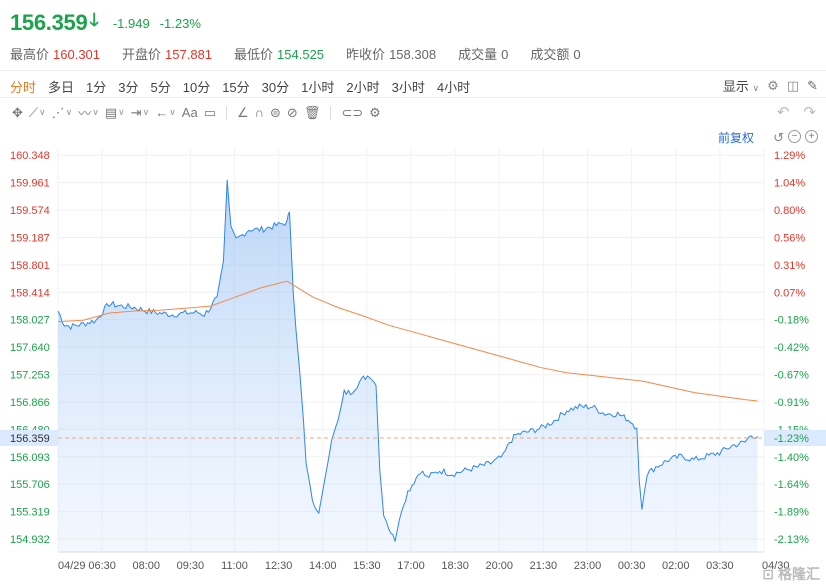  What do you see at coordinates (30, 376) in the screenshot?
I see `y-tick-left: 157.253` at bounding box center [30, 376].